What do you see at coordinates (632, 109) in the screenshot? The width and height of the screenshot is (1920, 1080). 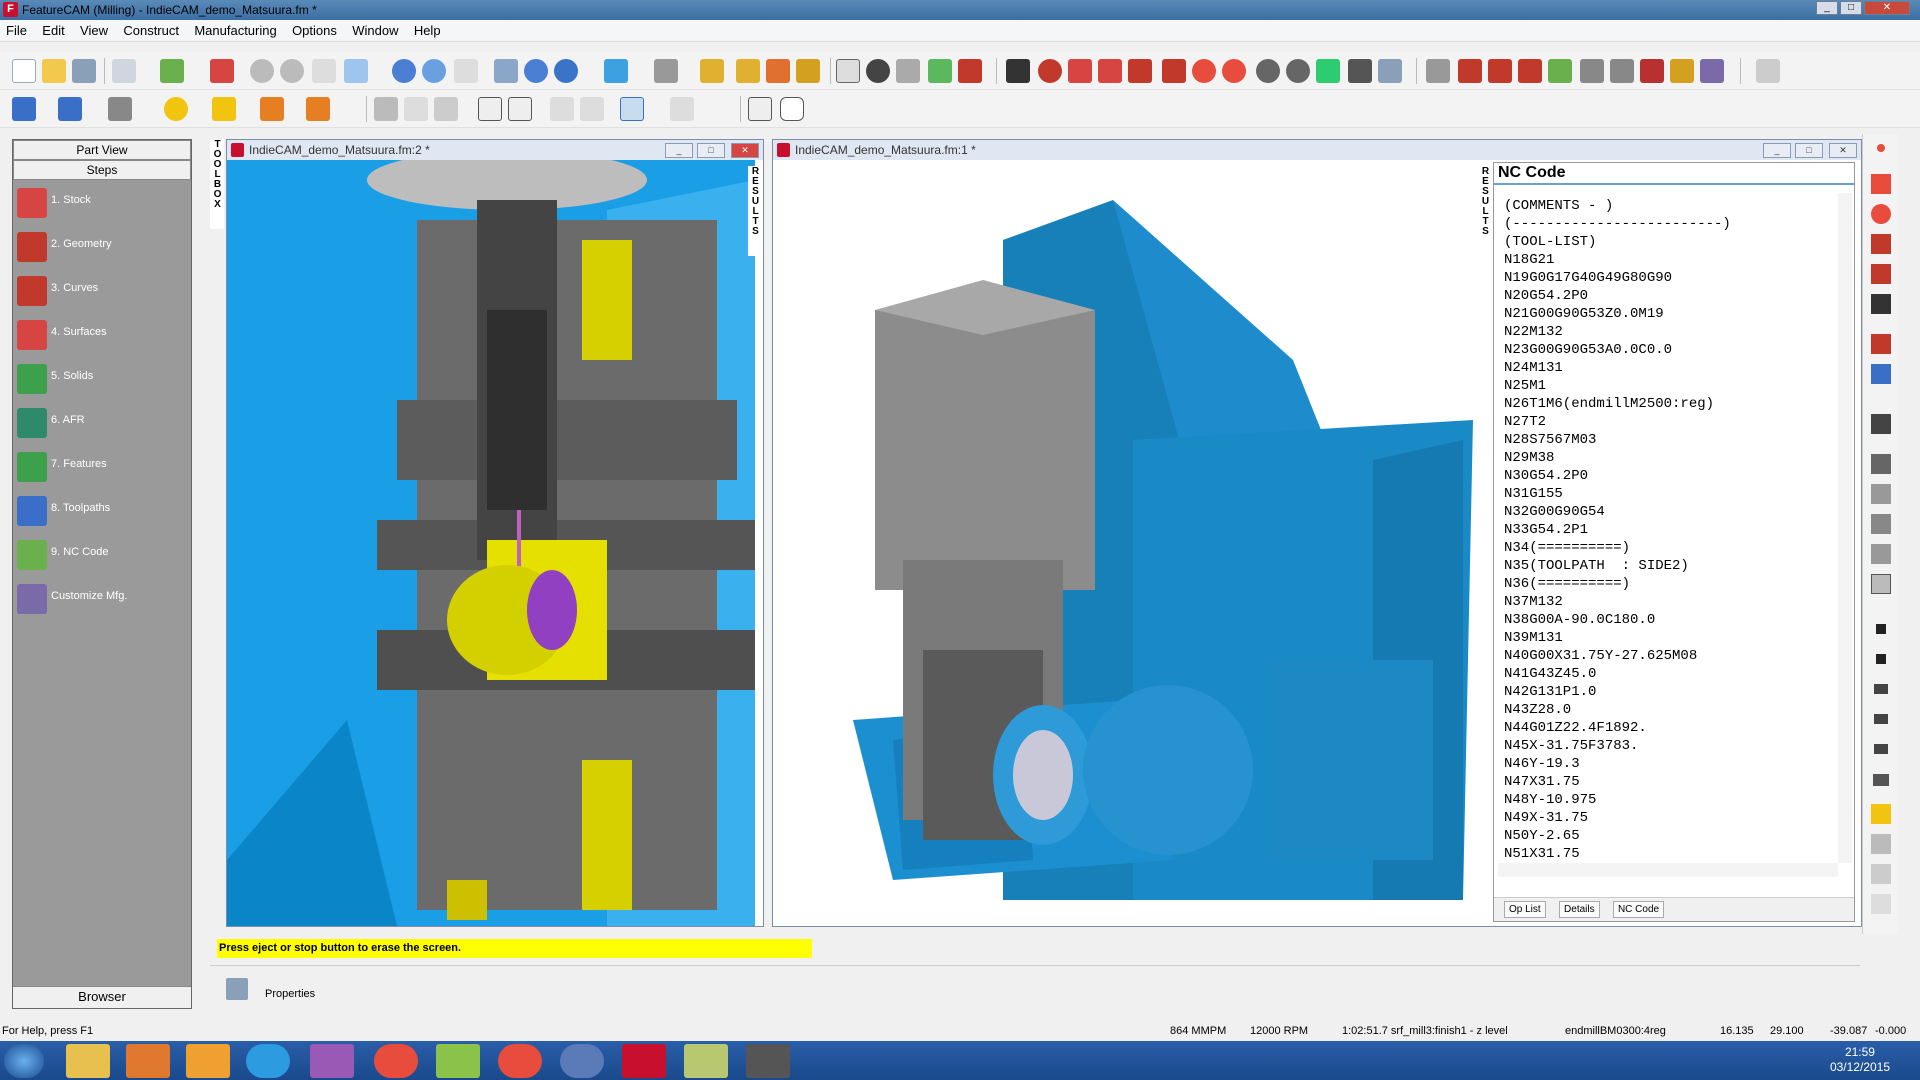 I see `toolpath-view-icon` at bounding box center [632, 109].